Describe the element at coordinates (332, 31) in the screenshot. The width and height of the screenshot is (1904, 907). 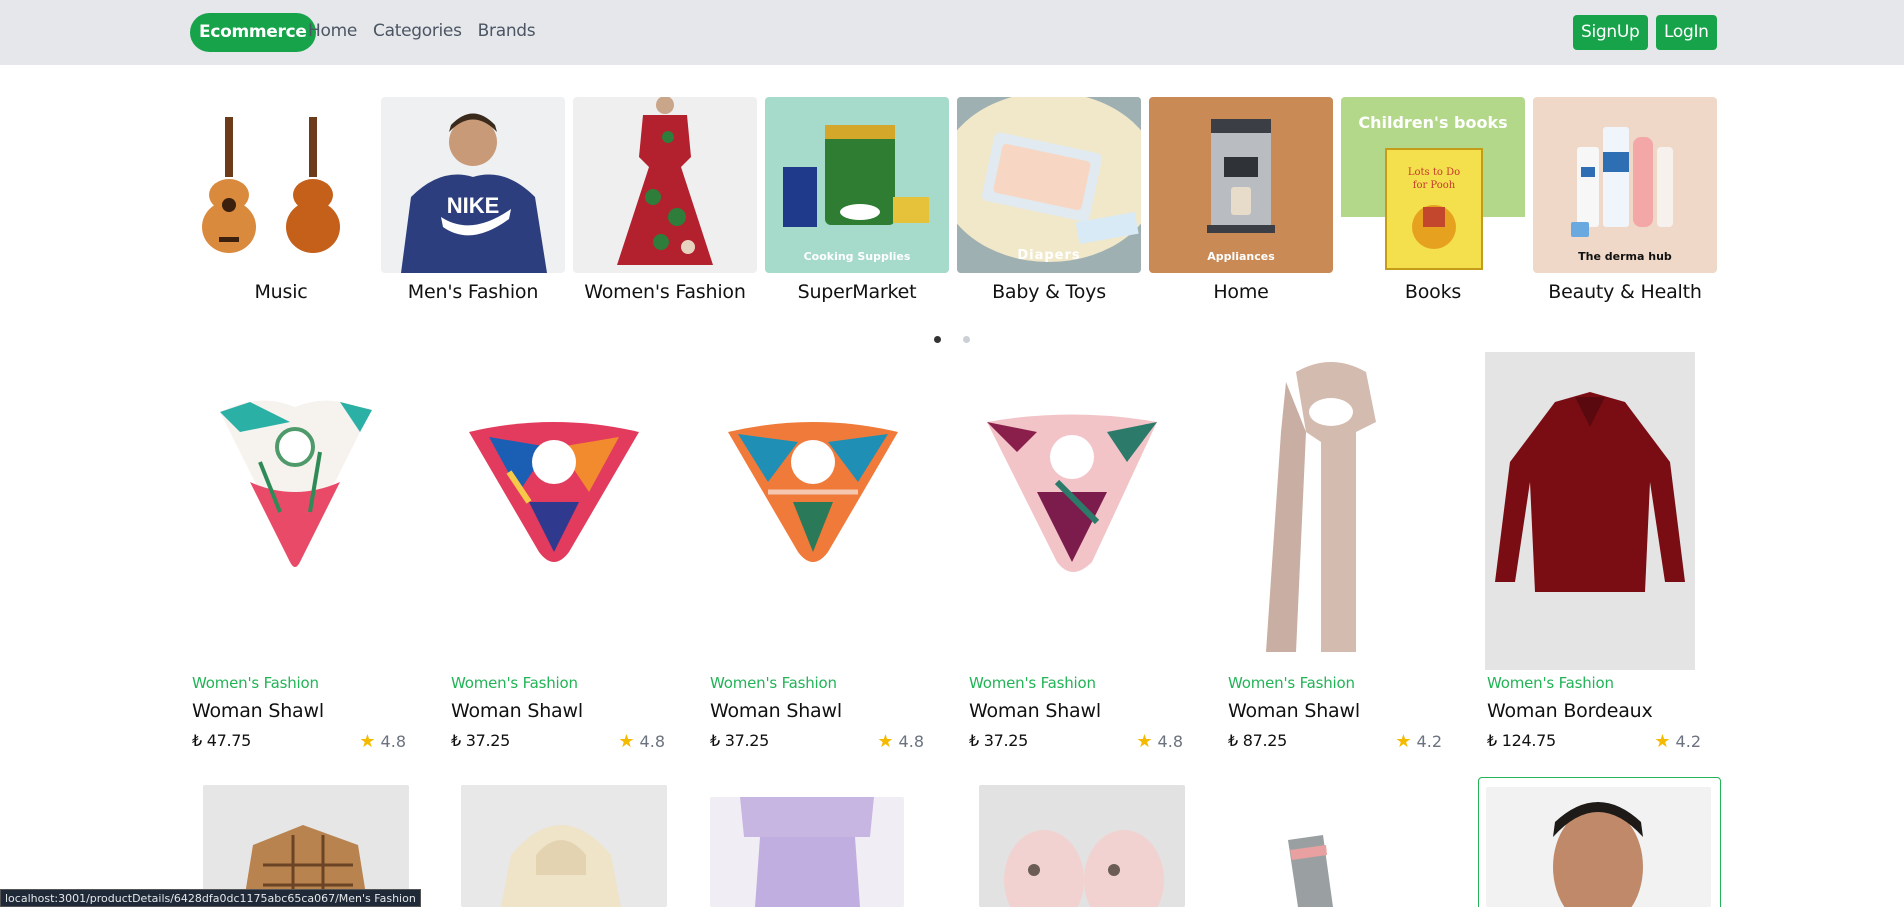
I see `nav-link-home: Home` at that location.